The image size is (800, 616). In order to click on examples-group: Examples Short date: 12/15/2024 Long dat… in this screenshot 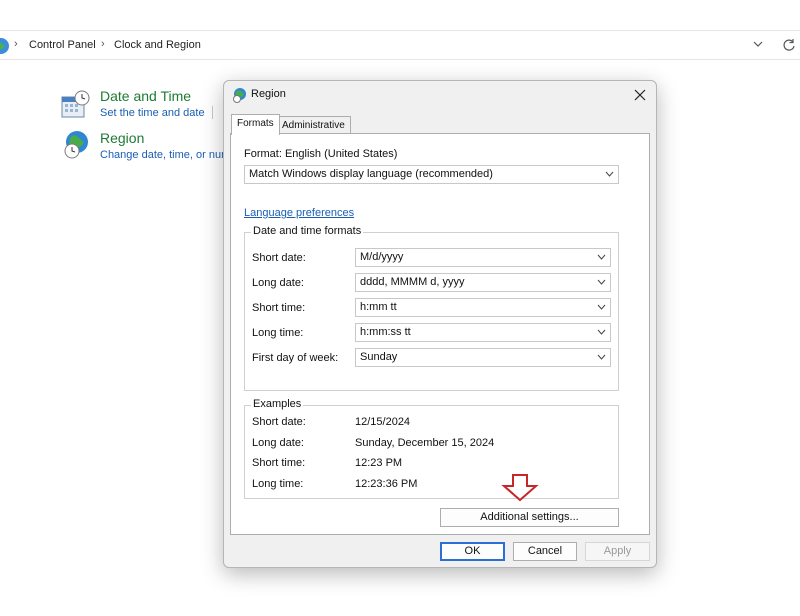, I will do `click(431, 448)`.